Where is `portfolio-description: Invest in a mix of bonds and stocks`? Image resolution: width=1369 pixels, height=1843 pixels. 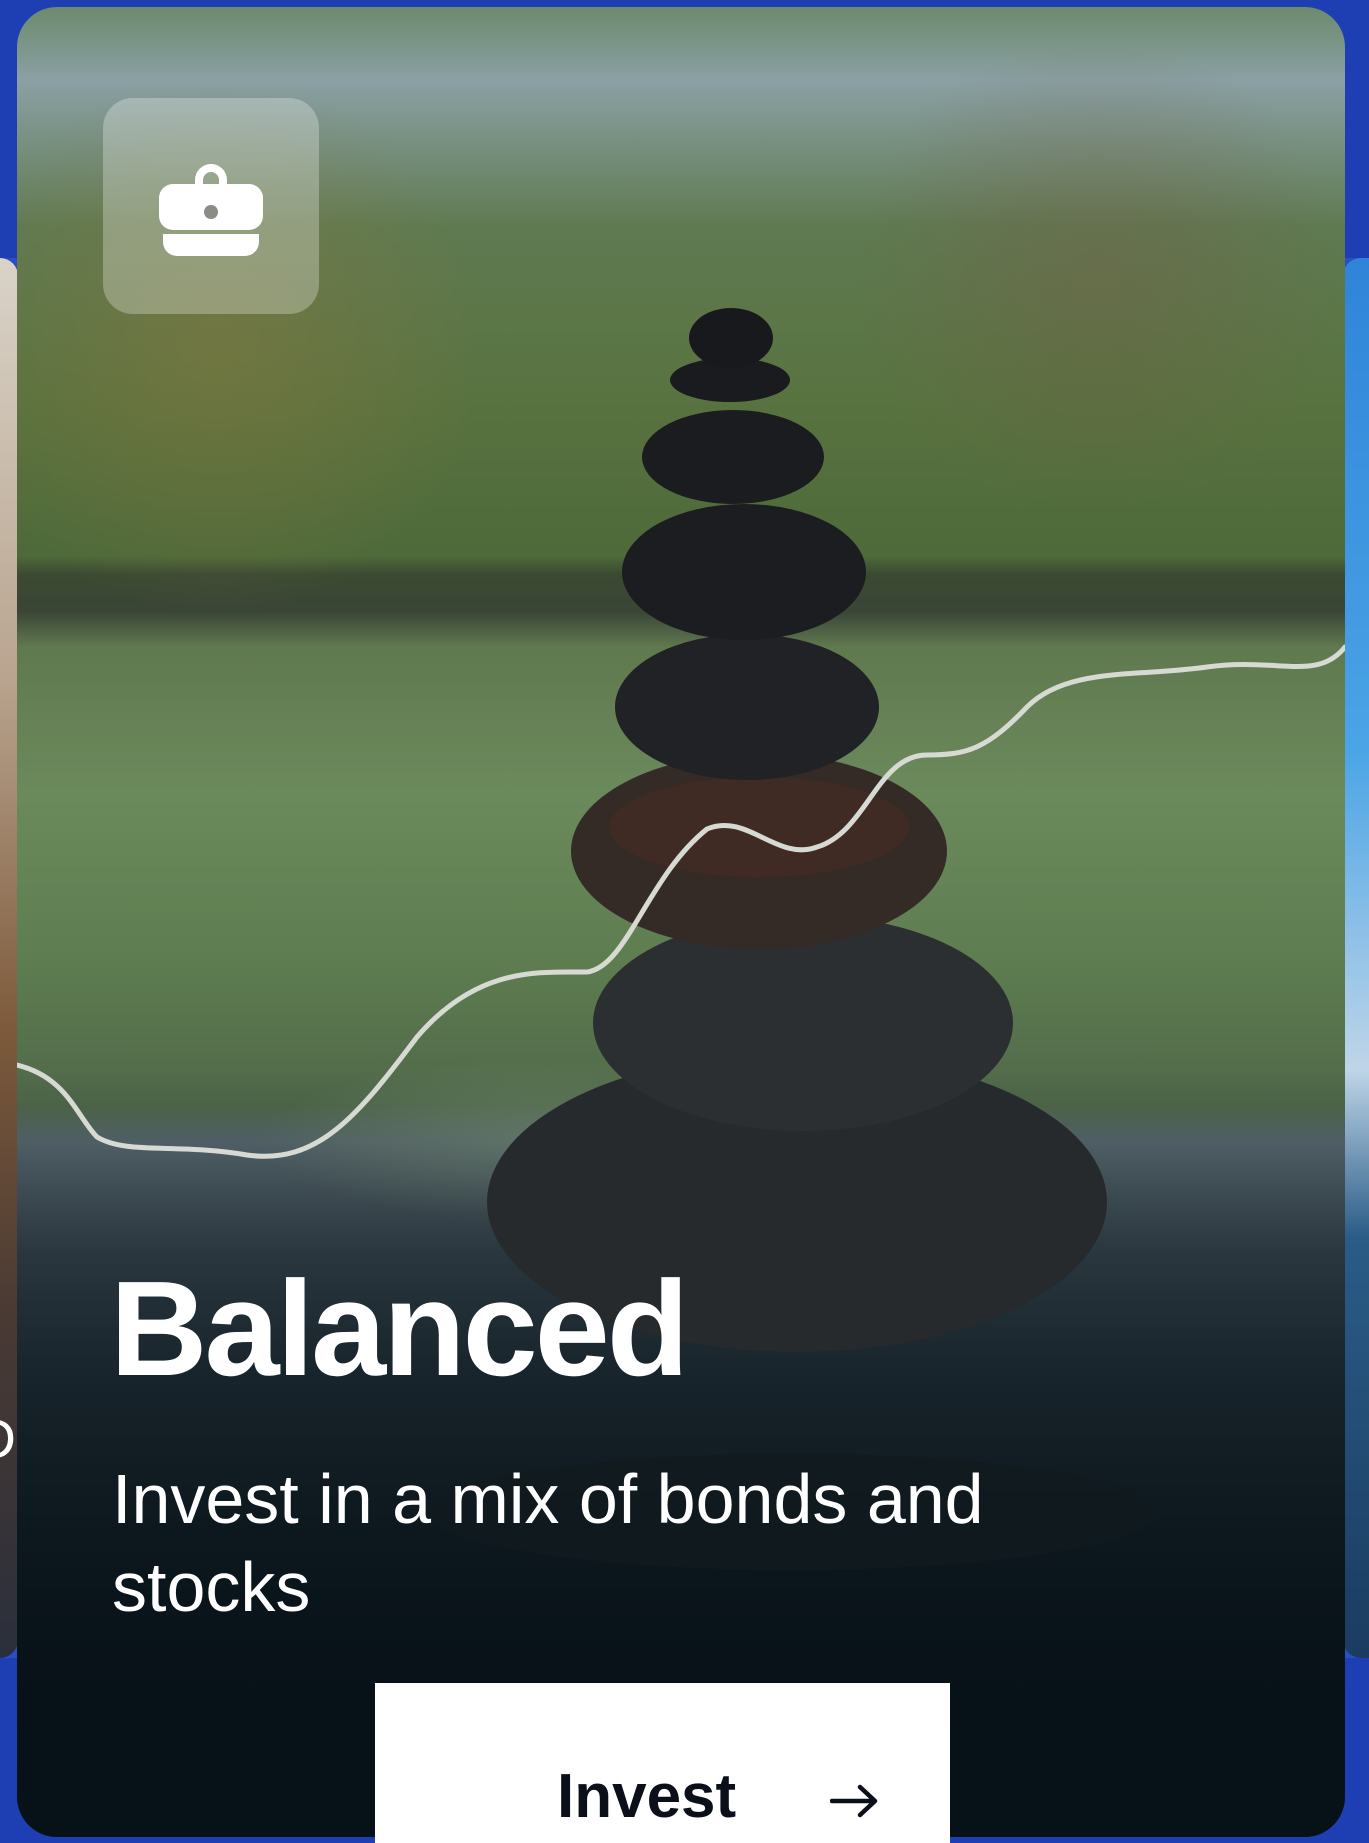
portfolio-description: Invest in a mix of bonds and stocks is located at coordinates (548, 1543).